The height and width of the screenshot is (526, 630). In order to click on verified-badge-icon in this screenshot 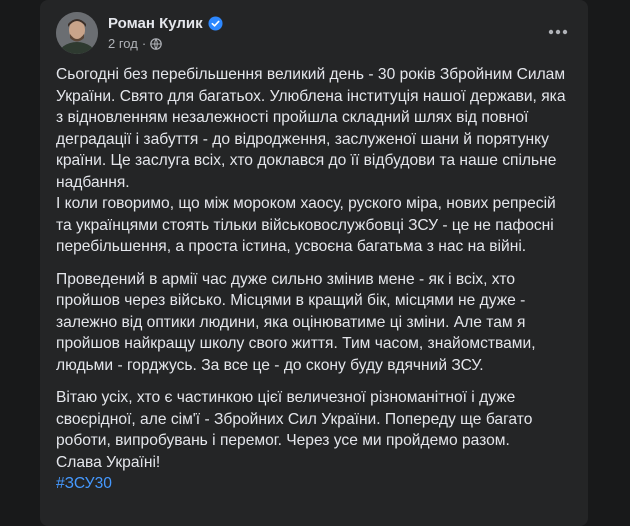, I will do `click(215, 23)`.